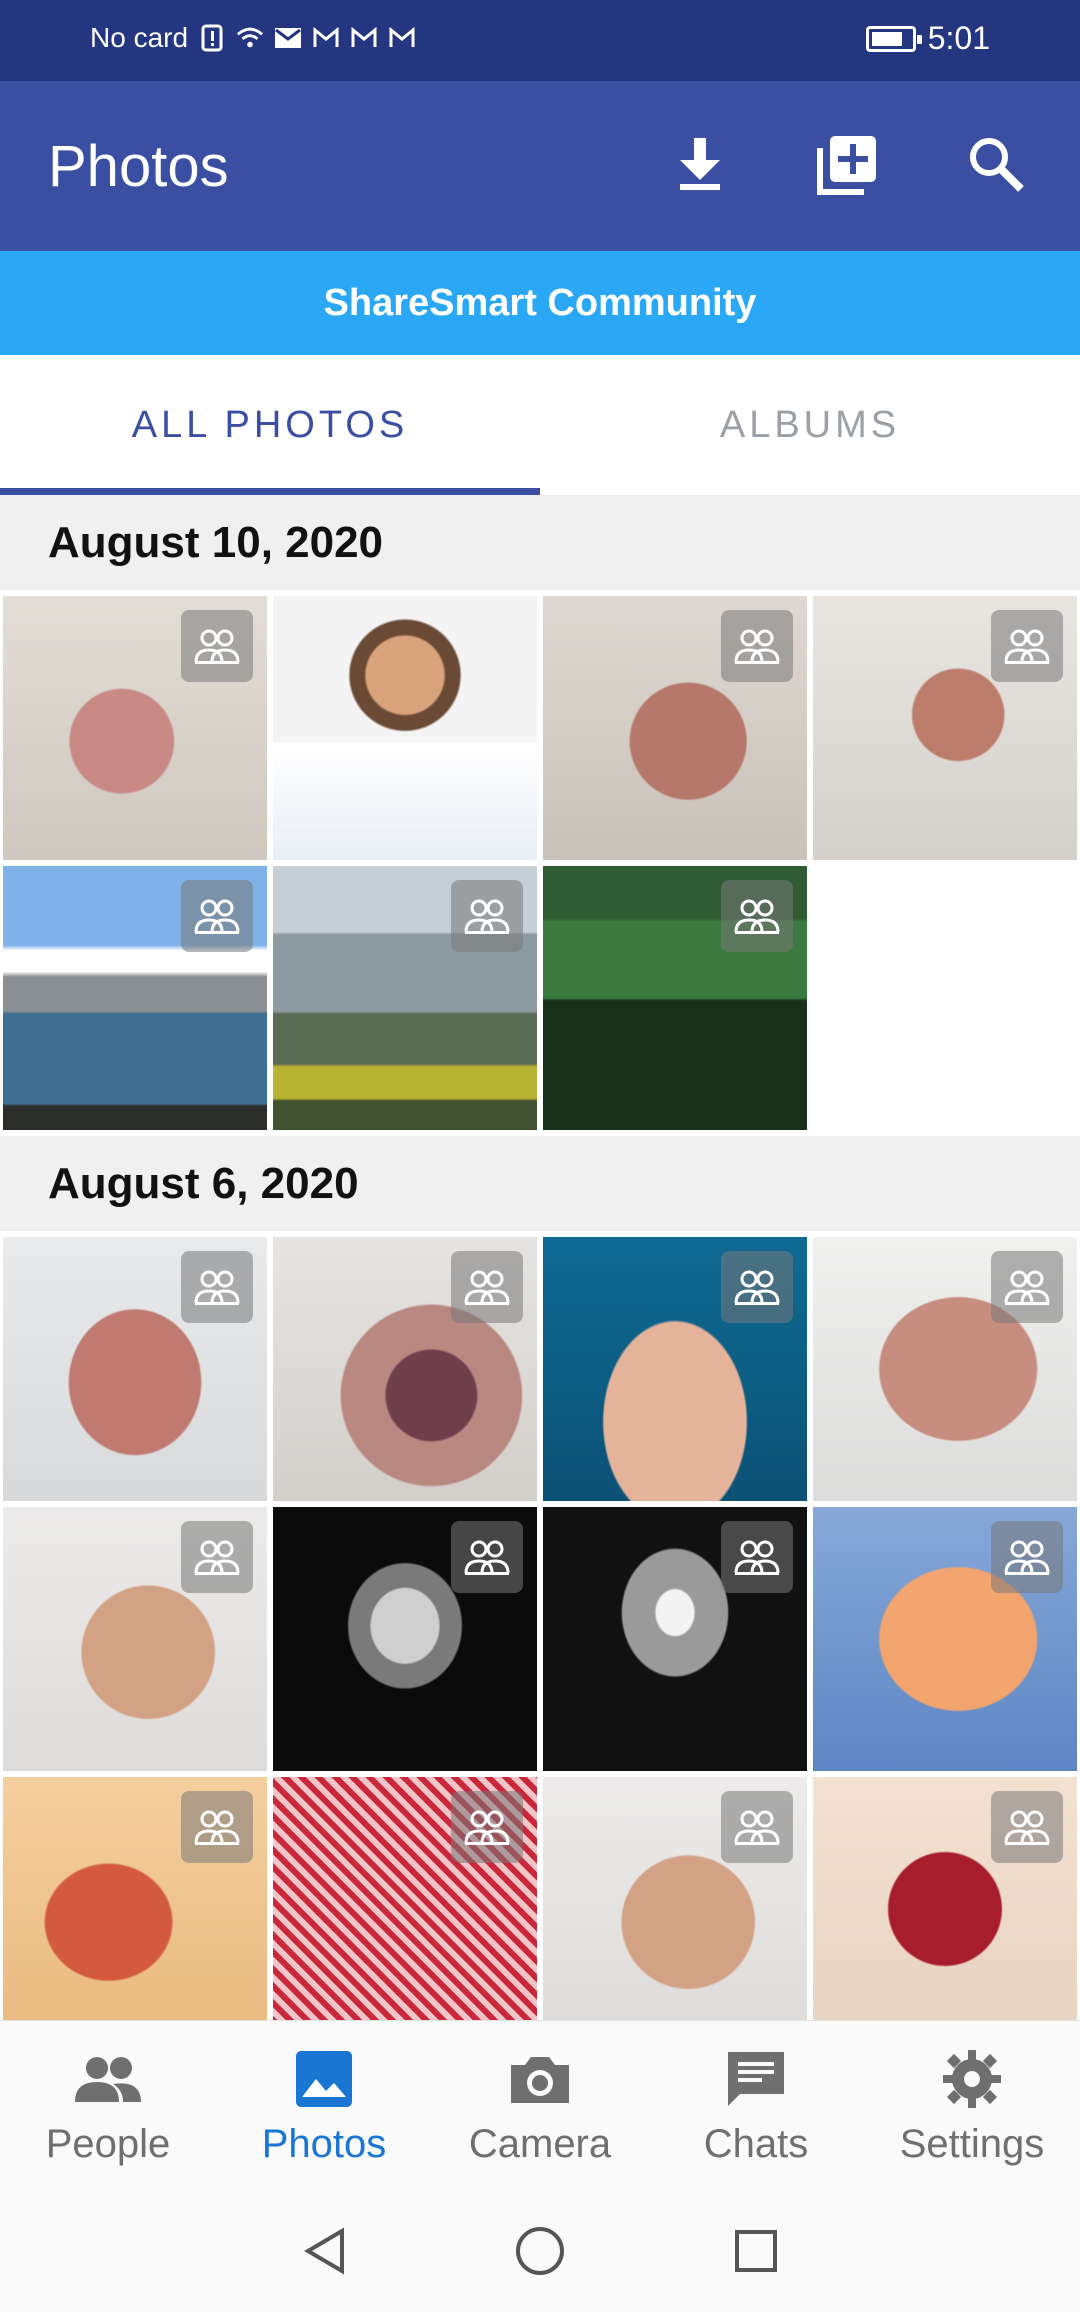 The image size is (1080, 2312). What do you see at coordinates (212, 38) in the screenshot?
I see `sim-alert-icon` at bounding box center [212, 38].